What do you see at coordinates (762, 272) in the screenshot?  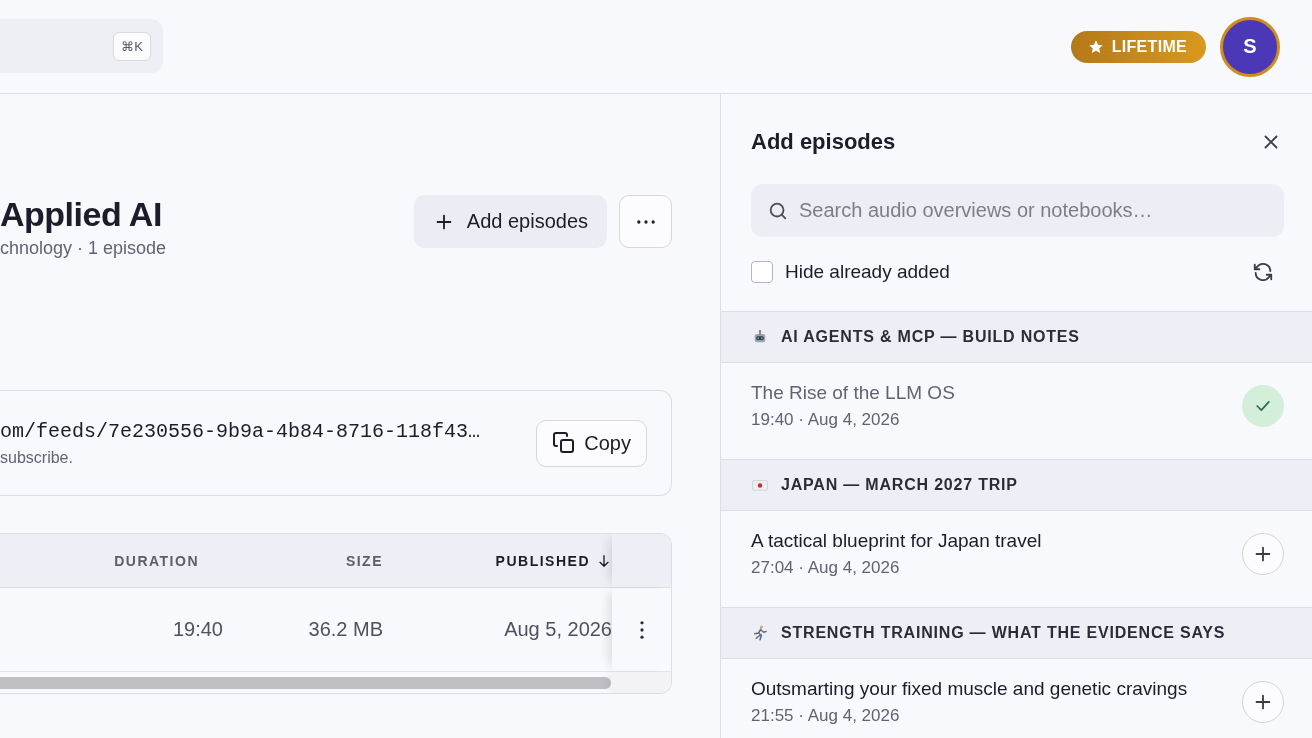 I see `checkbox` at bounding box center [762, 272].